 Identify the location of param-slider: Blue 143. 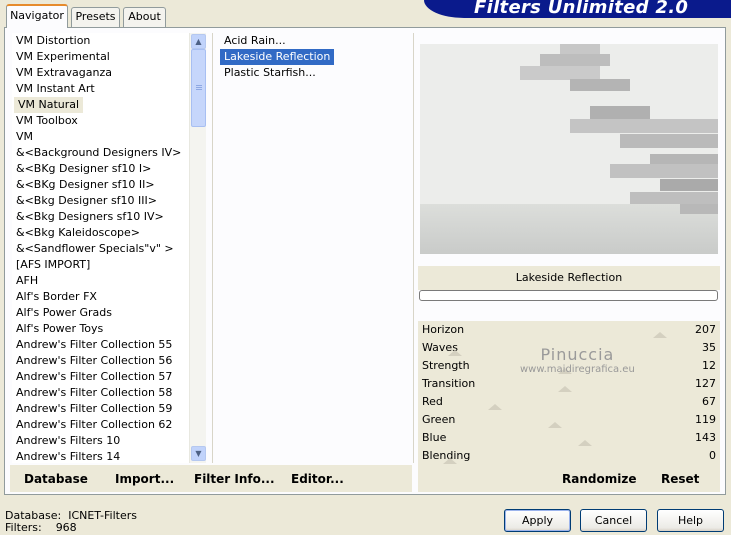
(569, 438).